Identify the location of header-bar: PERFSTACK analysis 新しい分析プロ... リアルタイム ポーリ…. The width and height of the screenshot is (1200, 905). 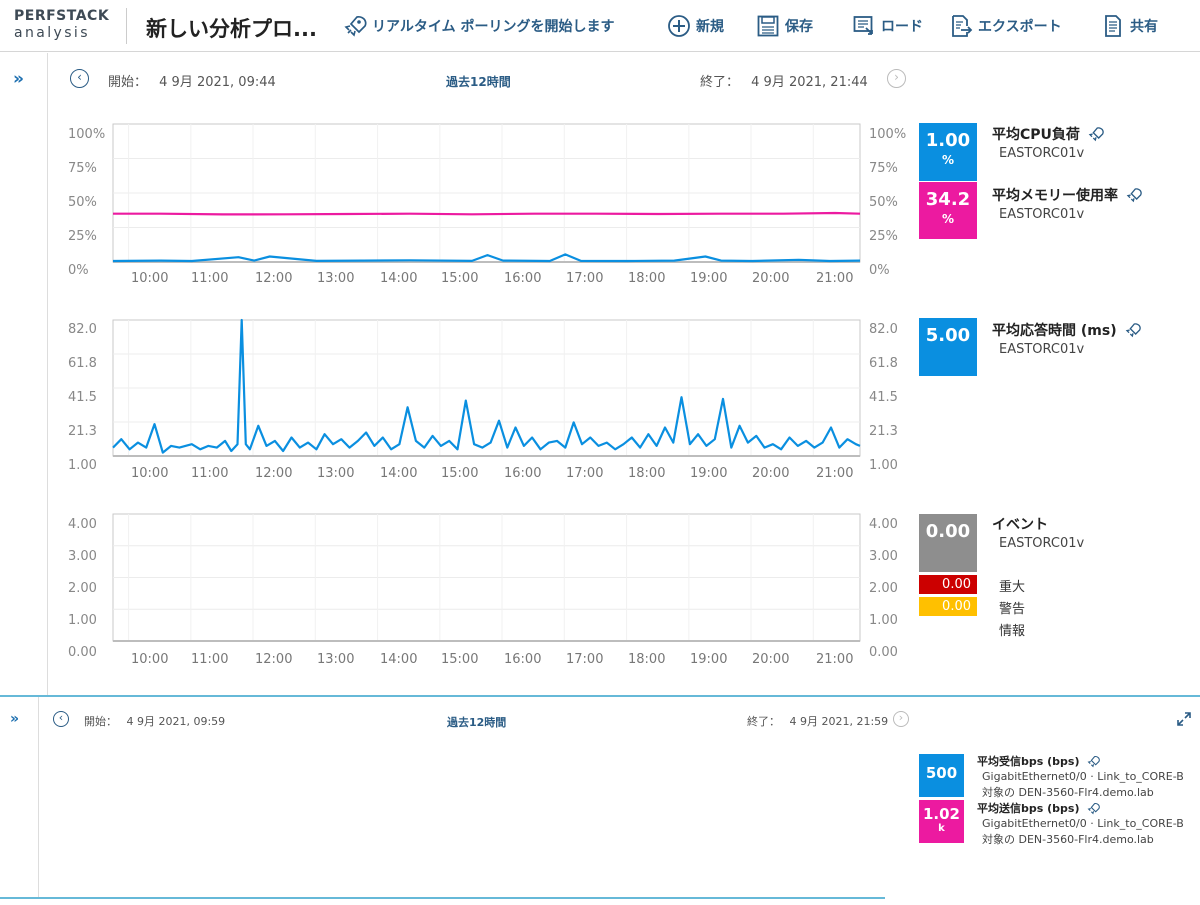
(600, 26).